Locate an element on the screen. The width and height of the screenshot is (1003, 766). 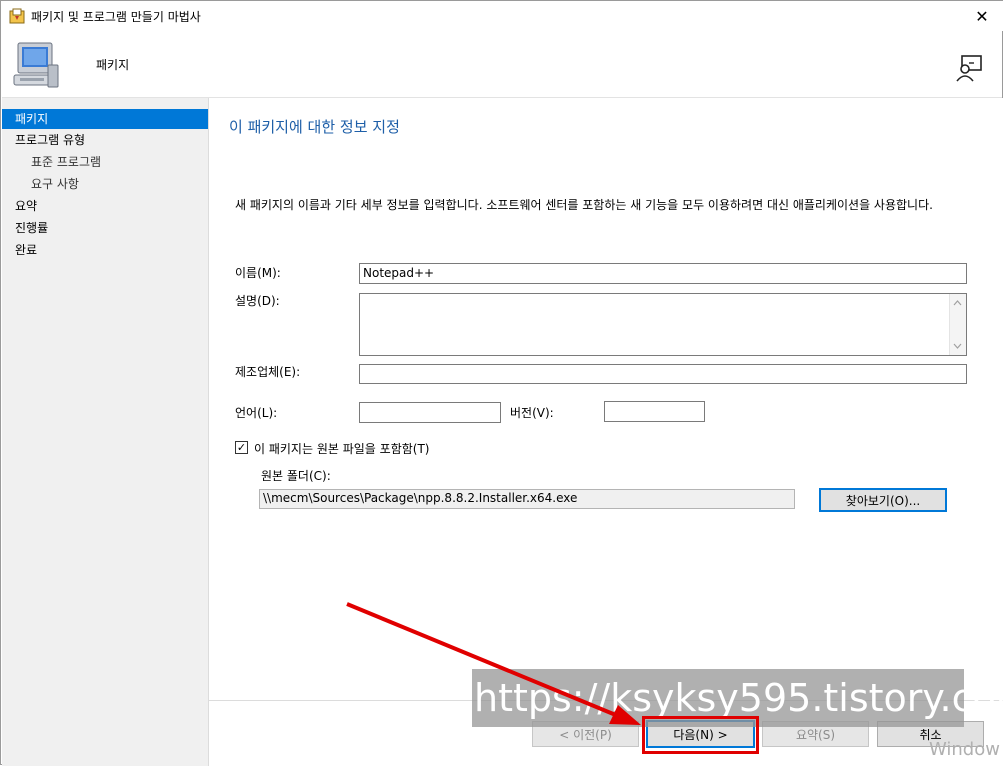
description-scrollbar is located at coordinates (957, 324).